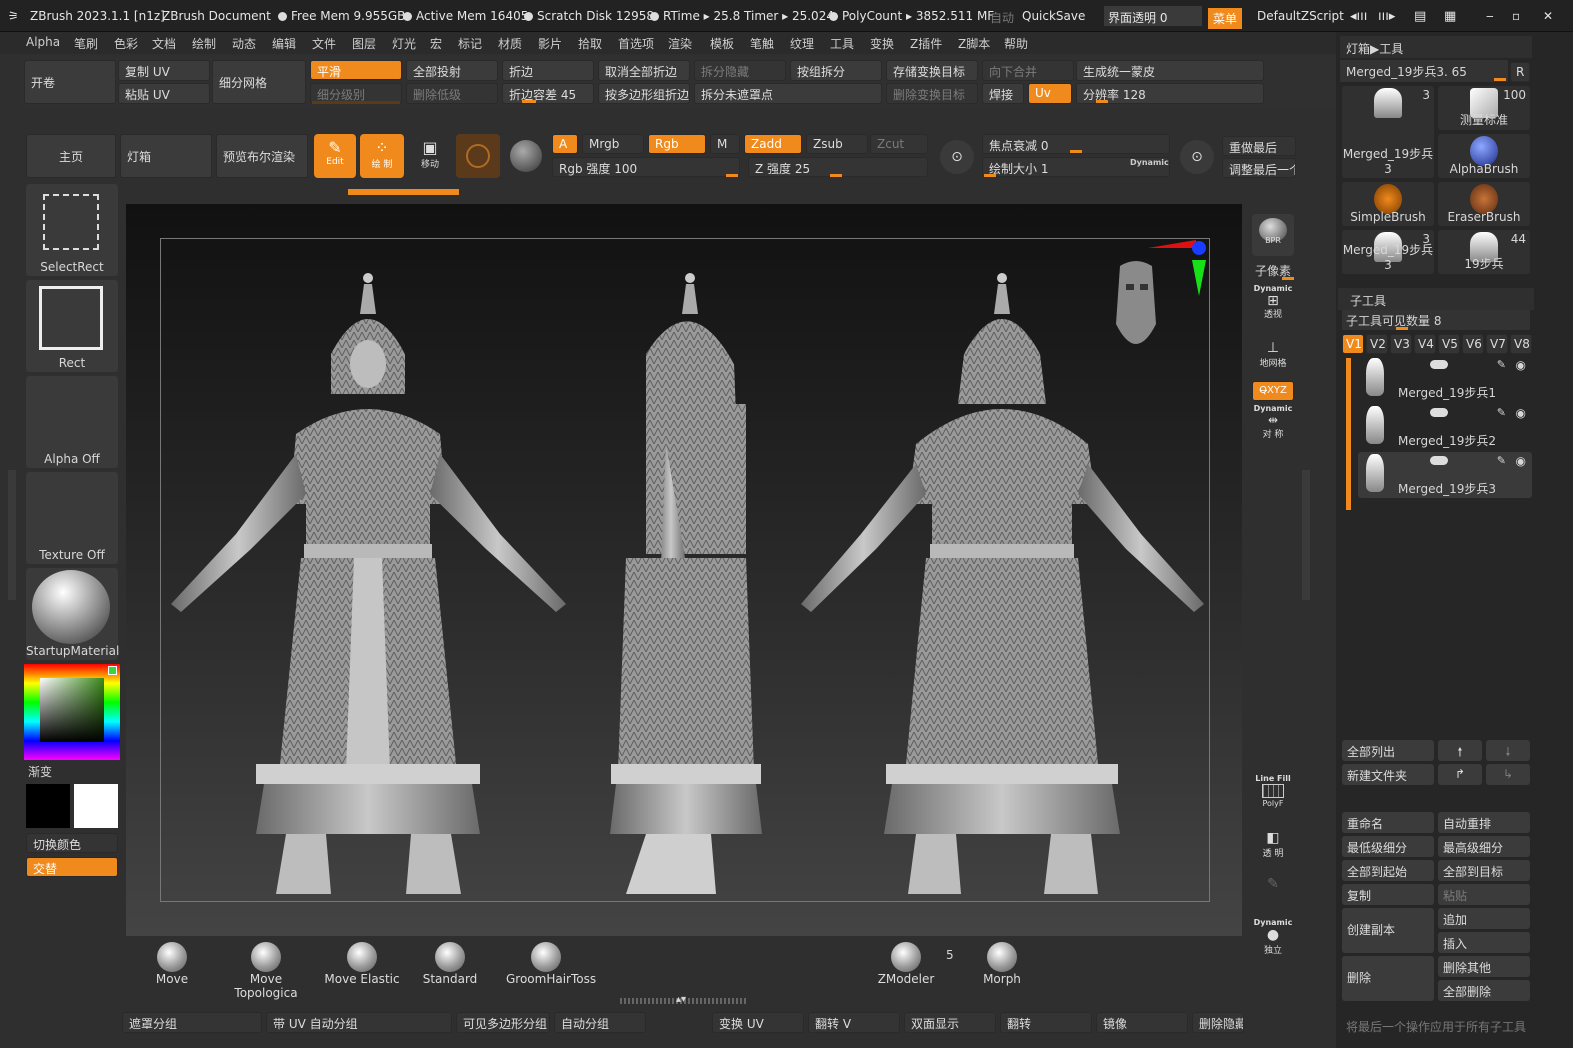 The image size is (1573, 1048). Describe the element at coordinates (1484, 108) in the screenshot. I see `tool-thumbnail: 100 测量标准` at that location.